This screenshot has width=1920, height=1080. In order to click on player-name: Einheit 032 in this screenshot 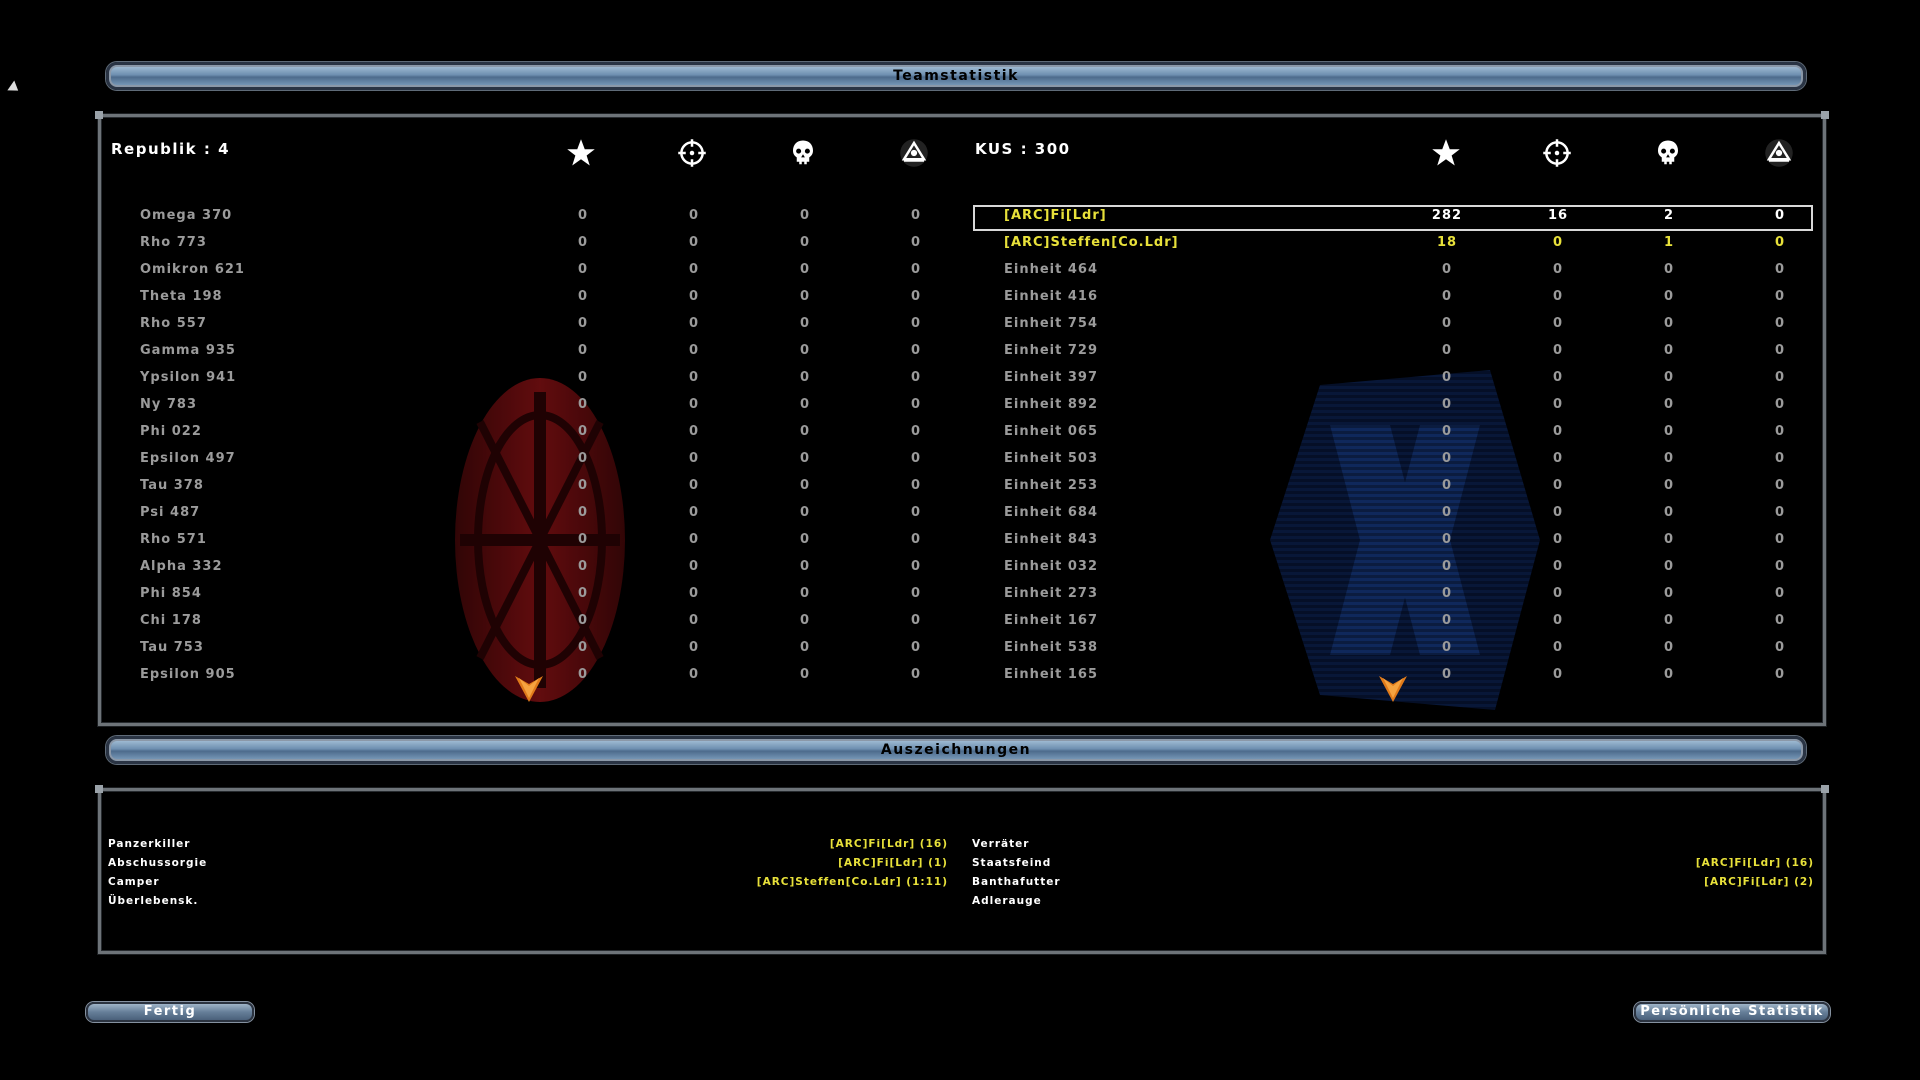, I will do `click(1051, 566)`.